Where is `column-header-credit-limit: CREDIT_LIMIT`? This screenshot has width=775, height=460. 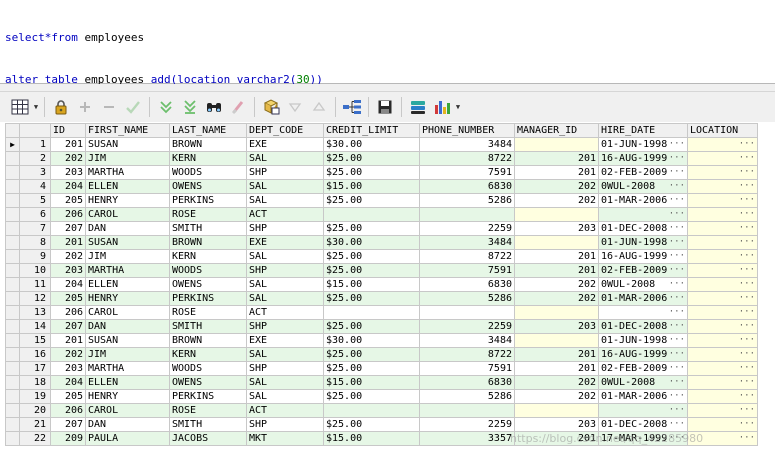
column-header-credit-limit: CREDIT_LIMIT is located at coordinates (371, 130).